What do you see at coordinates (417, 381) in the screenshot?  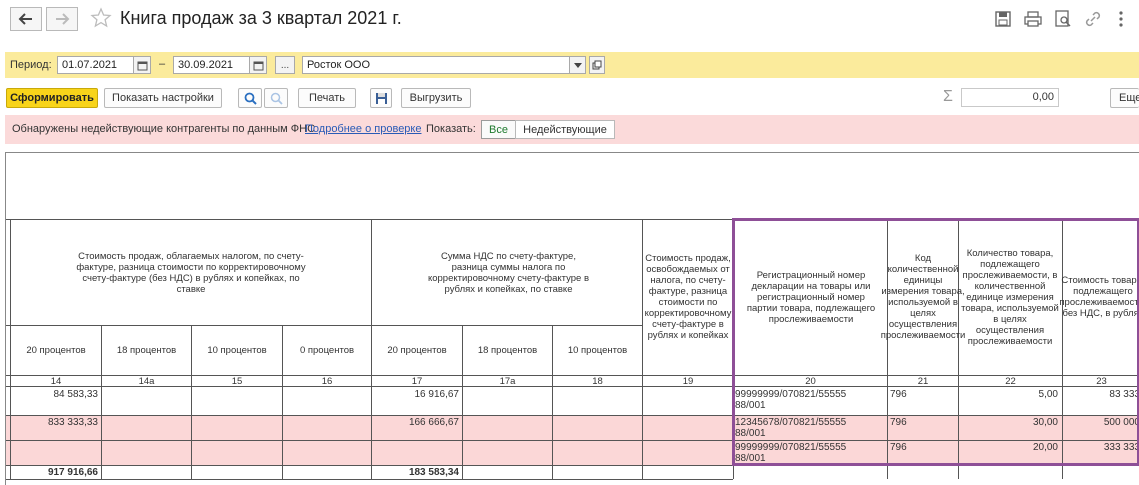 I see `col-number: 17` at bounding box center [417, 381].